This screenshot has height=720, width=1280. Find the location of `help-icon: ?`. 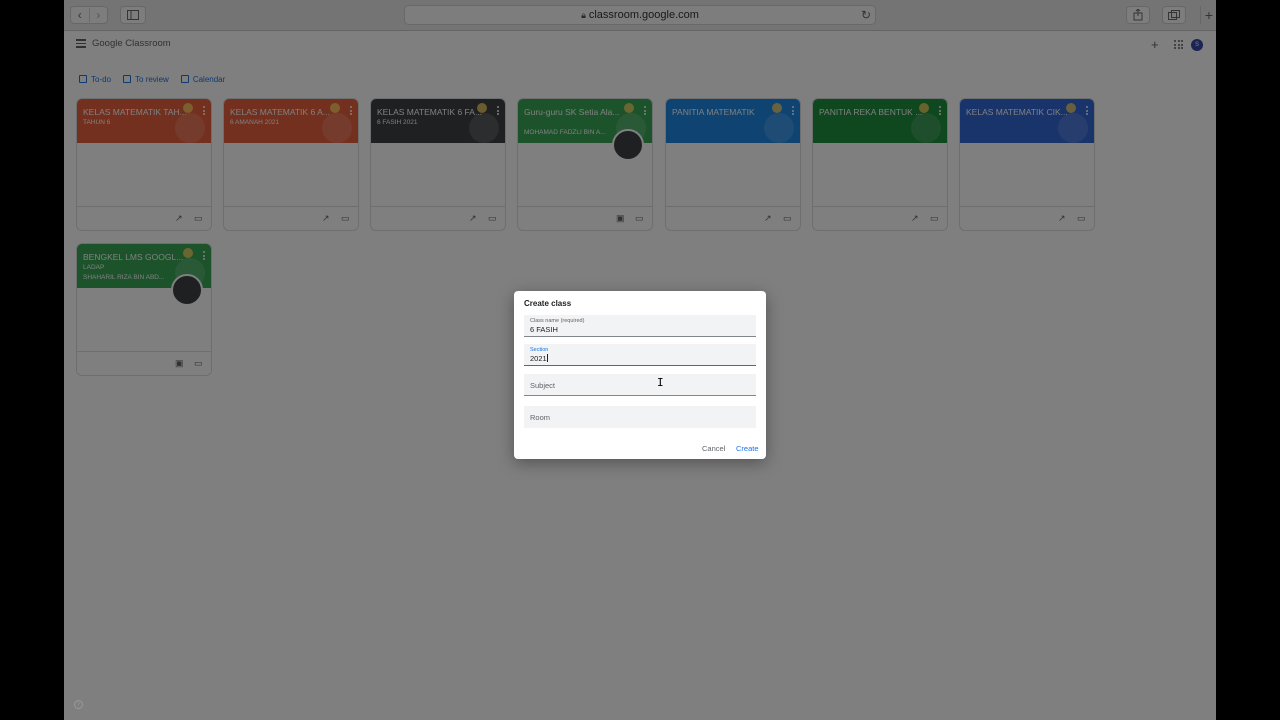

help-icon: ? is located at coordinates (78, 704).